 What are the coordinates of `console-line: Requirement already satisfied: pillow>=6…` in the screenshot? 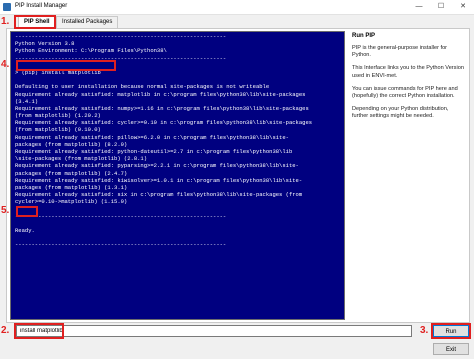 It's located at (152, 137).